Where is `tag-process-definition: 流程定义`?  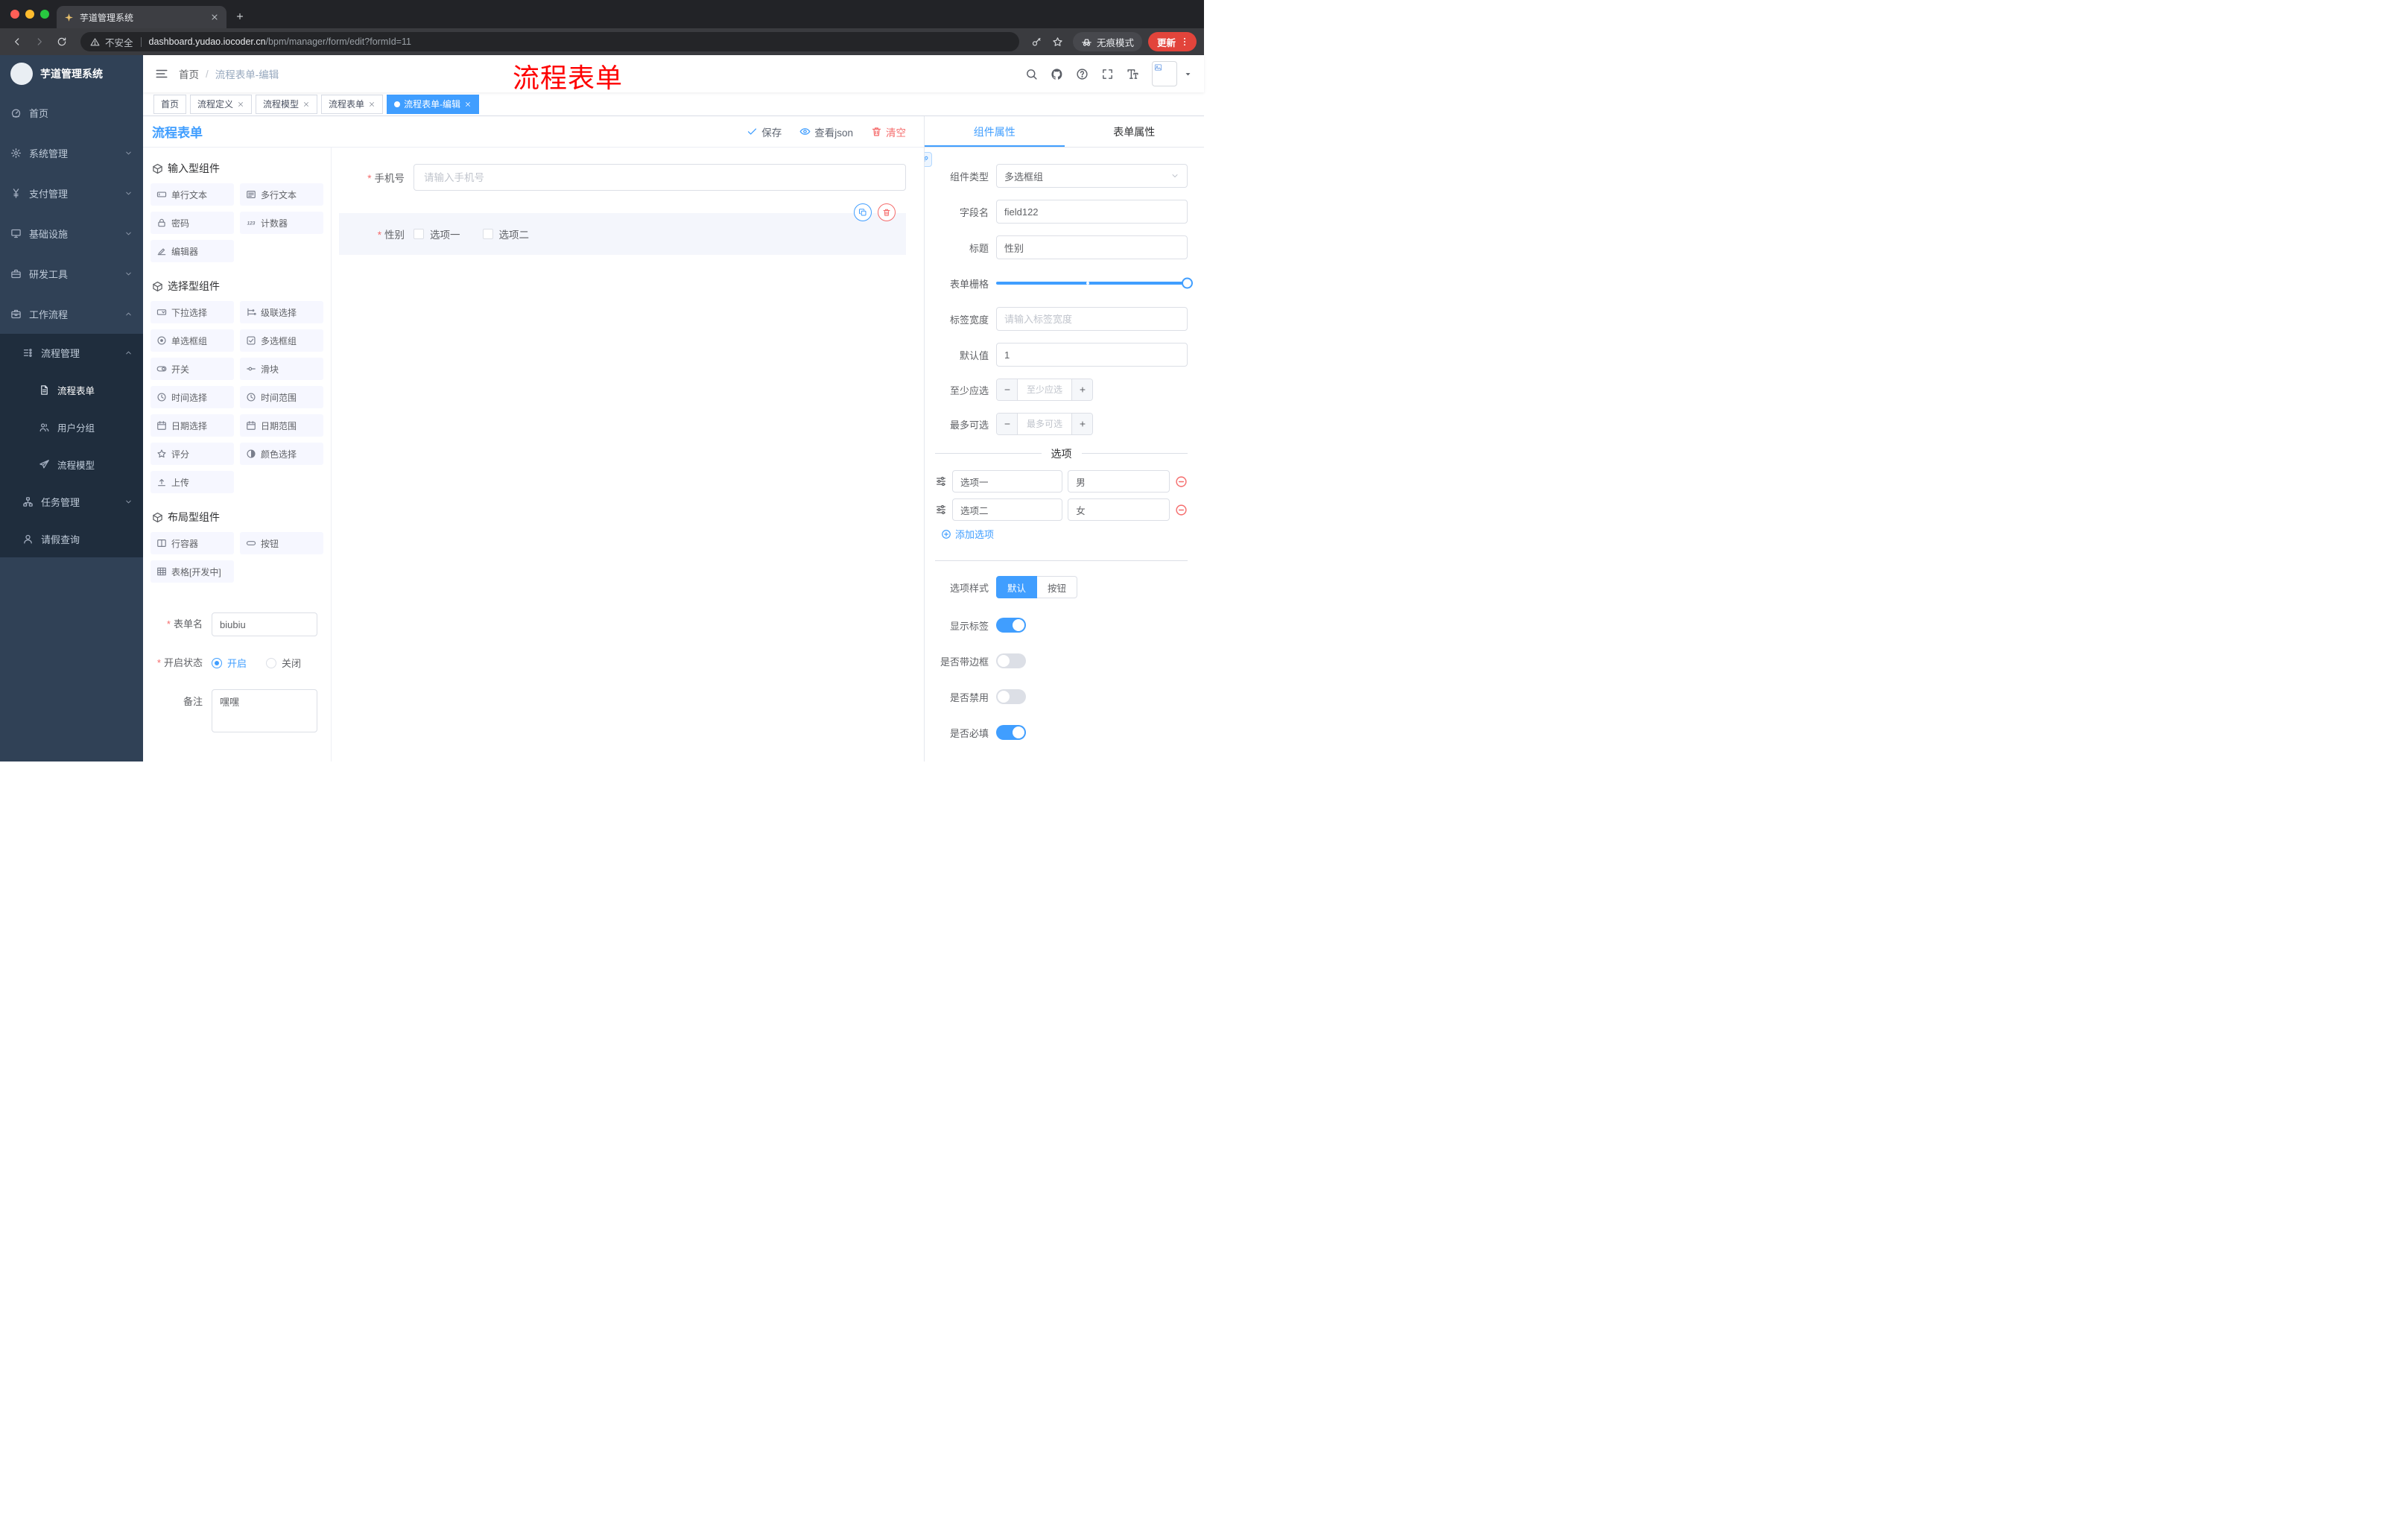
tag-process-definition: 流程定义 is located at coordinates (221, 104).